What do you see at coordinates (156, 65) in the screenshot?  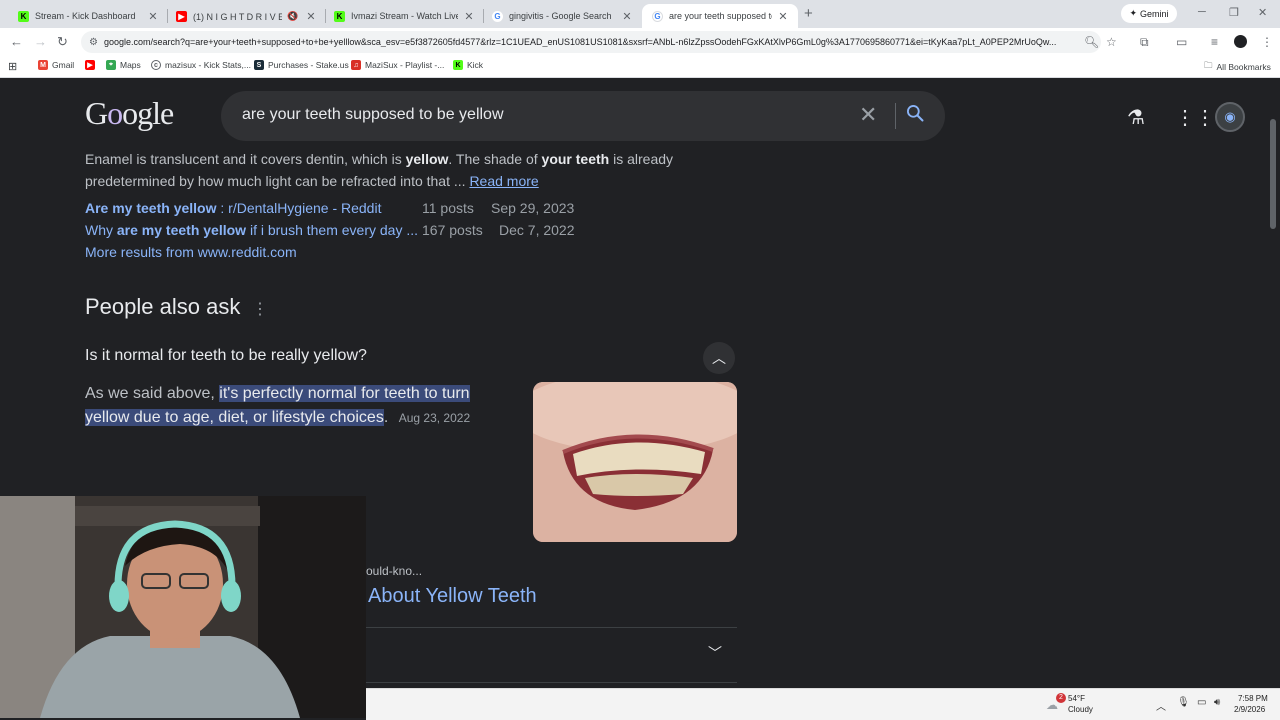 I see `stats-icon: c` at bounding box center [156, 65].